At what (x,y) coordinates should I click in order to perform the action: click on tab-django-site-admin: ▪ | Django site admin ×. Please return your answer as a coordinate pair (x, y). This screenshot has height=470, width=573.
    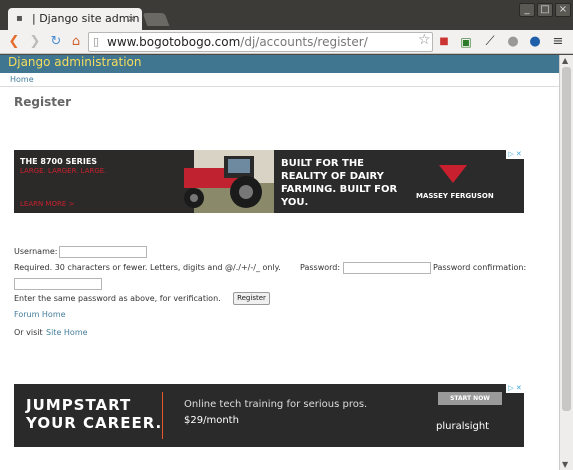
    Looking at the image, I should click on (75, 19).